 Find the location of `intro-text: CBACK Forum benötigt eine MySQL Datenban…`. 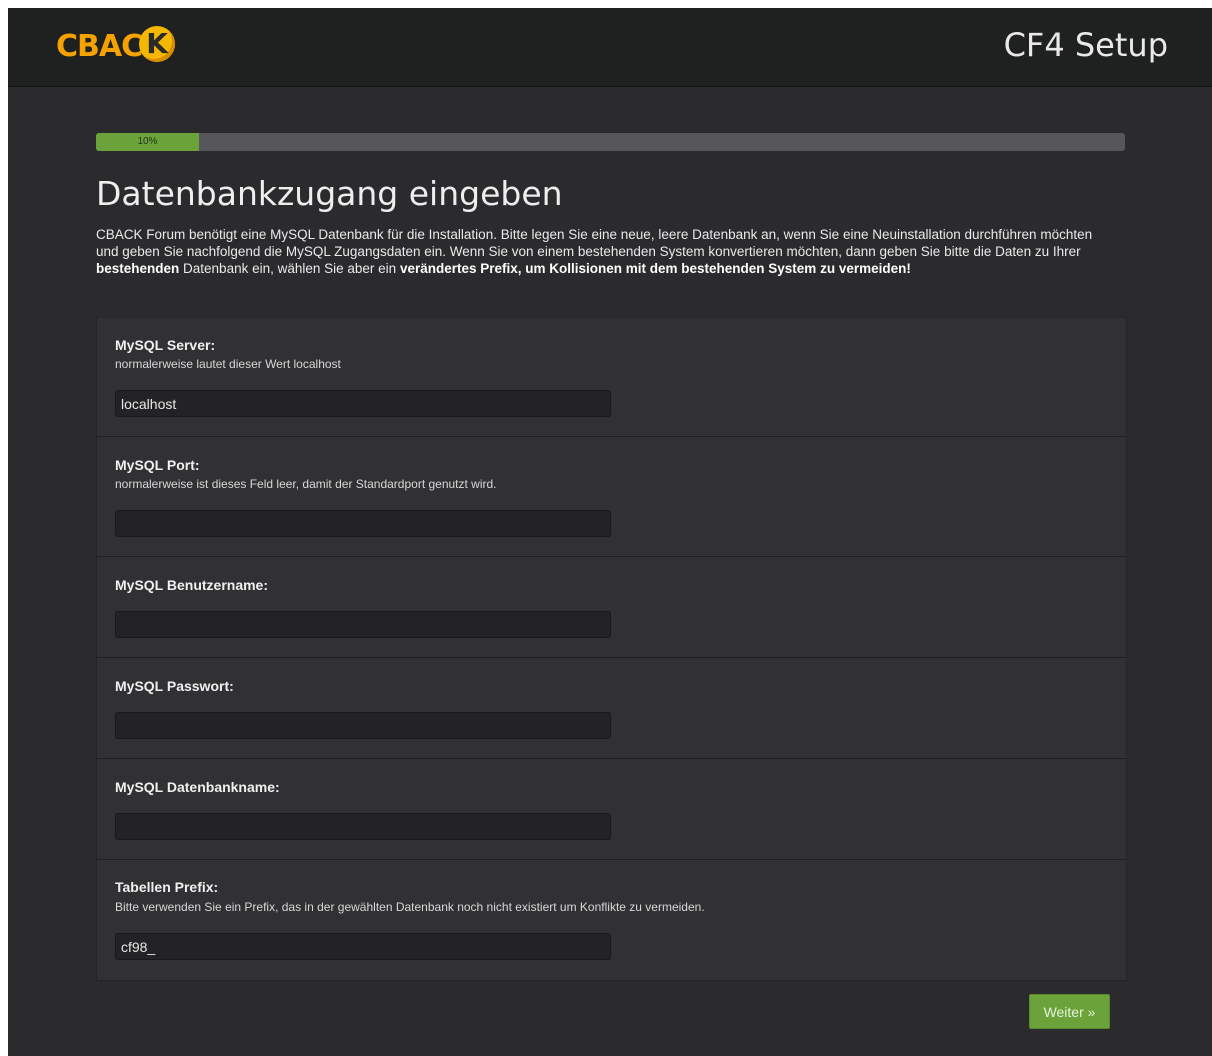

intro-text: CBACK Forum benötigt eine MySQL Datenban… is located at coordinates (601, 251).